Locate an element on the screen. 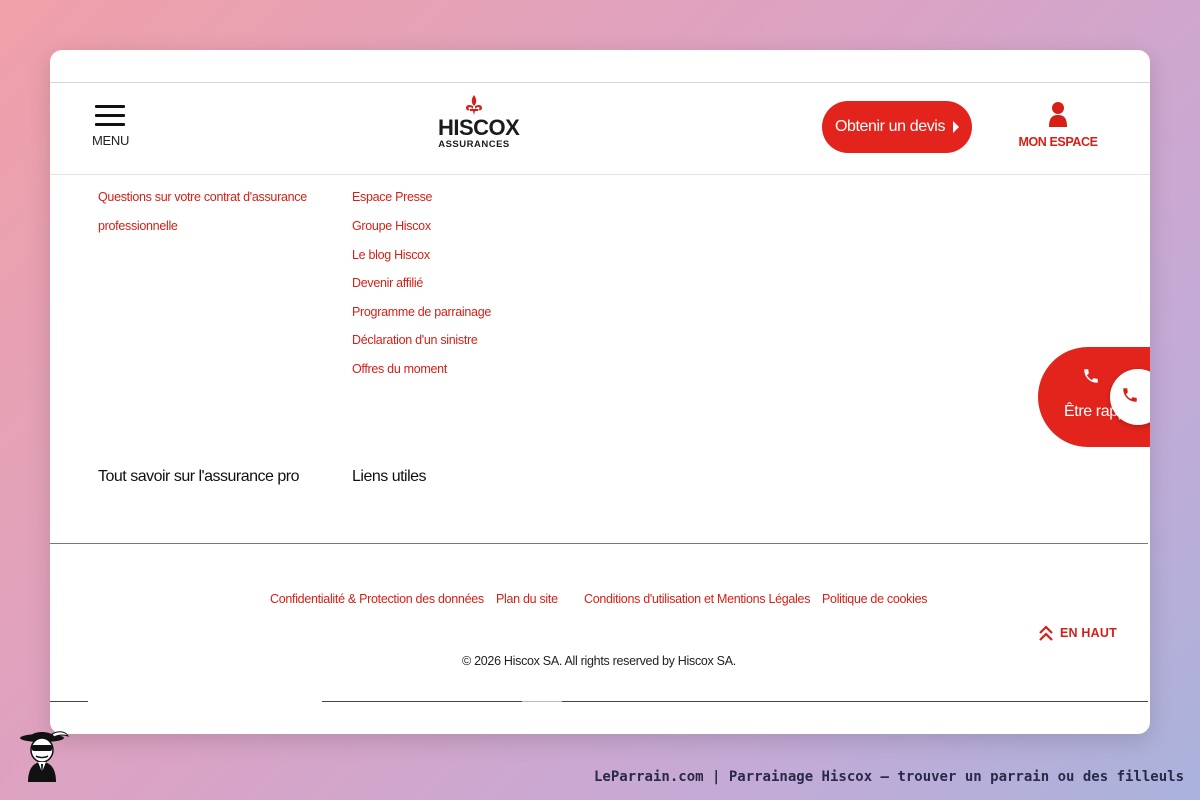 This screenshot has height=800, width=1200. user-icon is located at coordinates (1058, 114).